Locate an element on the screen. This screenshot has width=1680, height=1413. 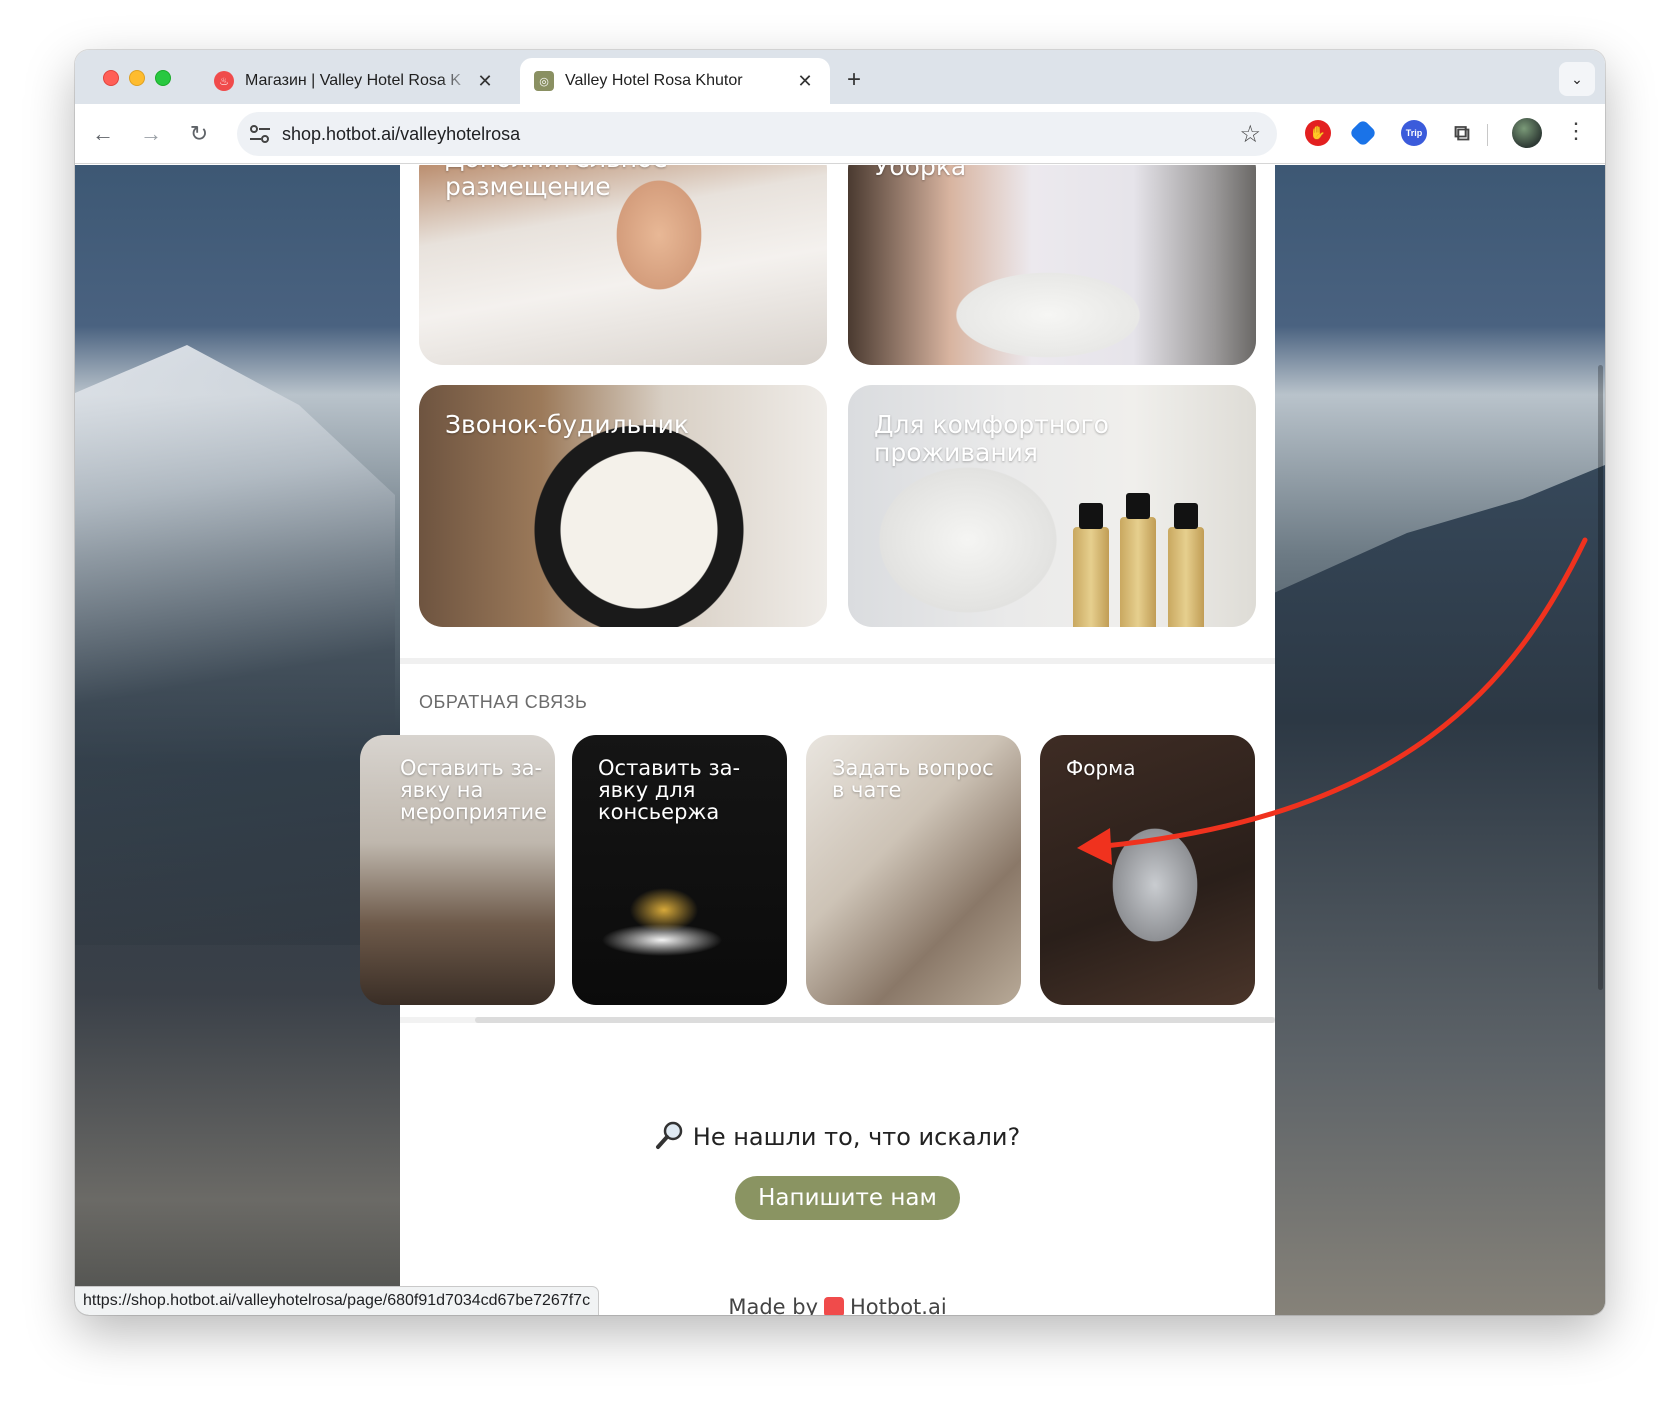
feedback-card-chat-question: Задать вопрос в чате is located at coordinates (913, 870).